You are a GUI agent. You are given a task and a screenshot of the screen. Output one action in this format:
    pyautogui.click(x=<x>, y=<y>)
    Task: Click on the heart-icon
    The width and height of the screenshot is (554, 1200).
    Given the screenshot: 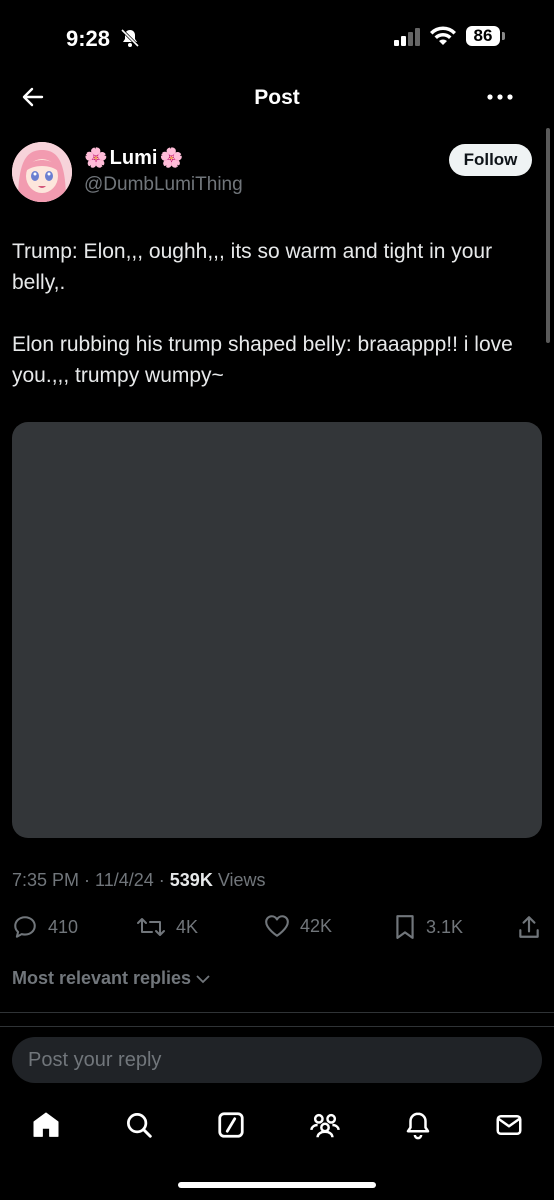 What is the action you would take?
    pyautogui.click(x=277, y=926)
    